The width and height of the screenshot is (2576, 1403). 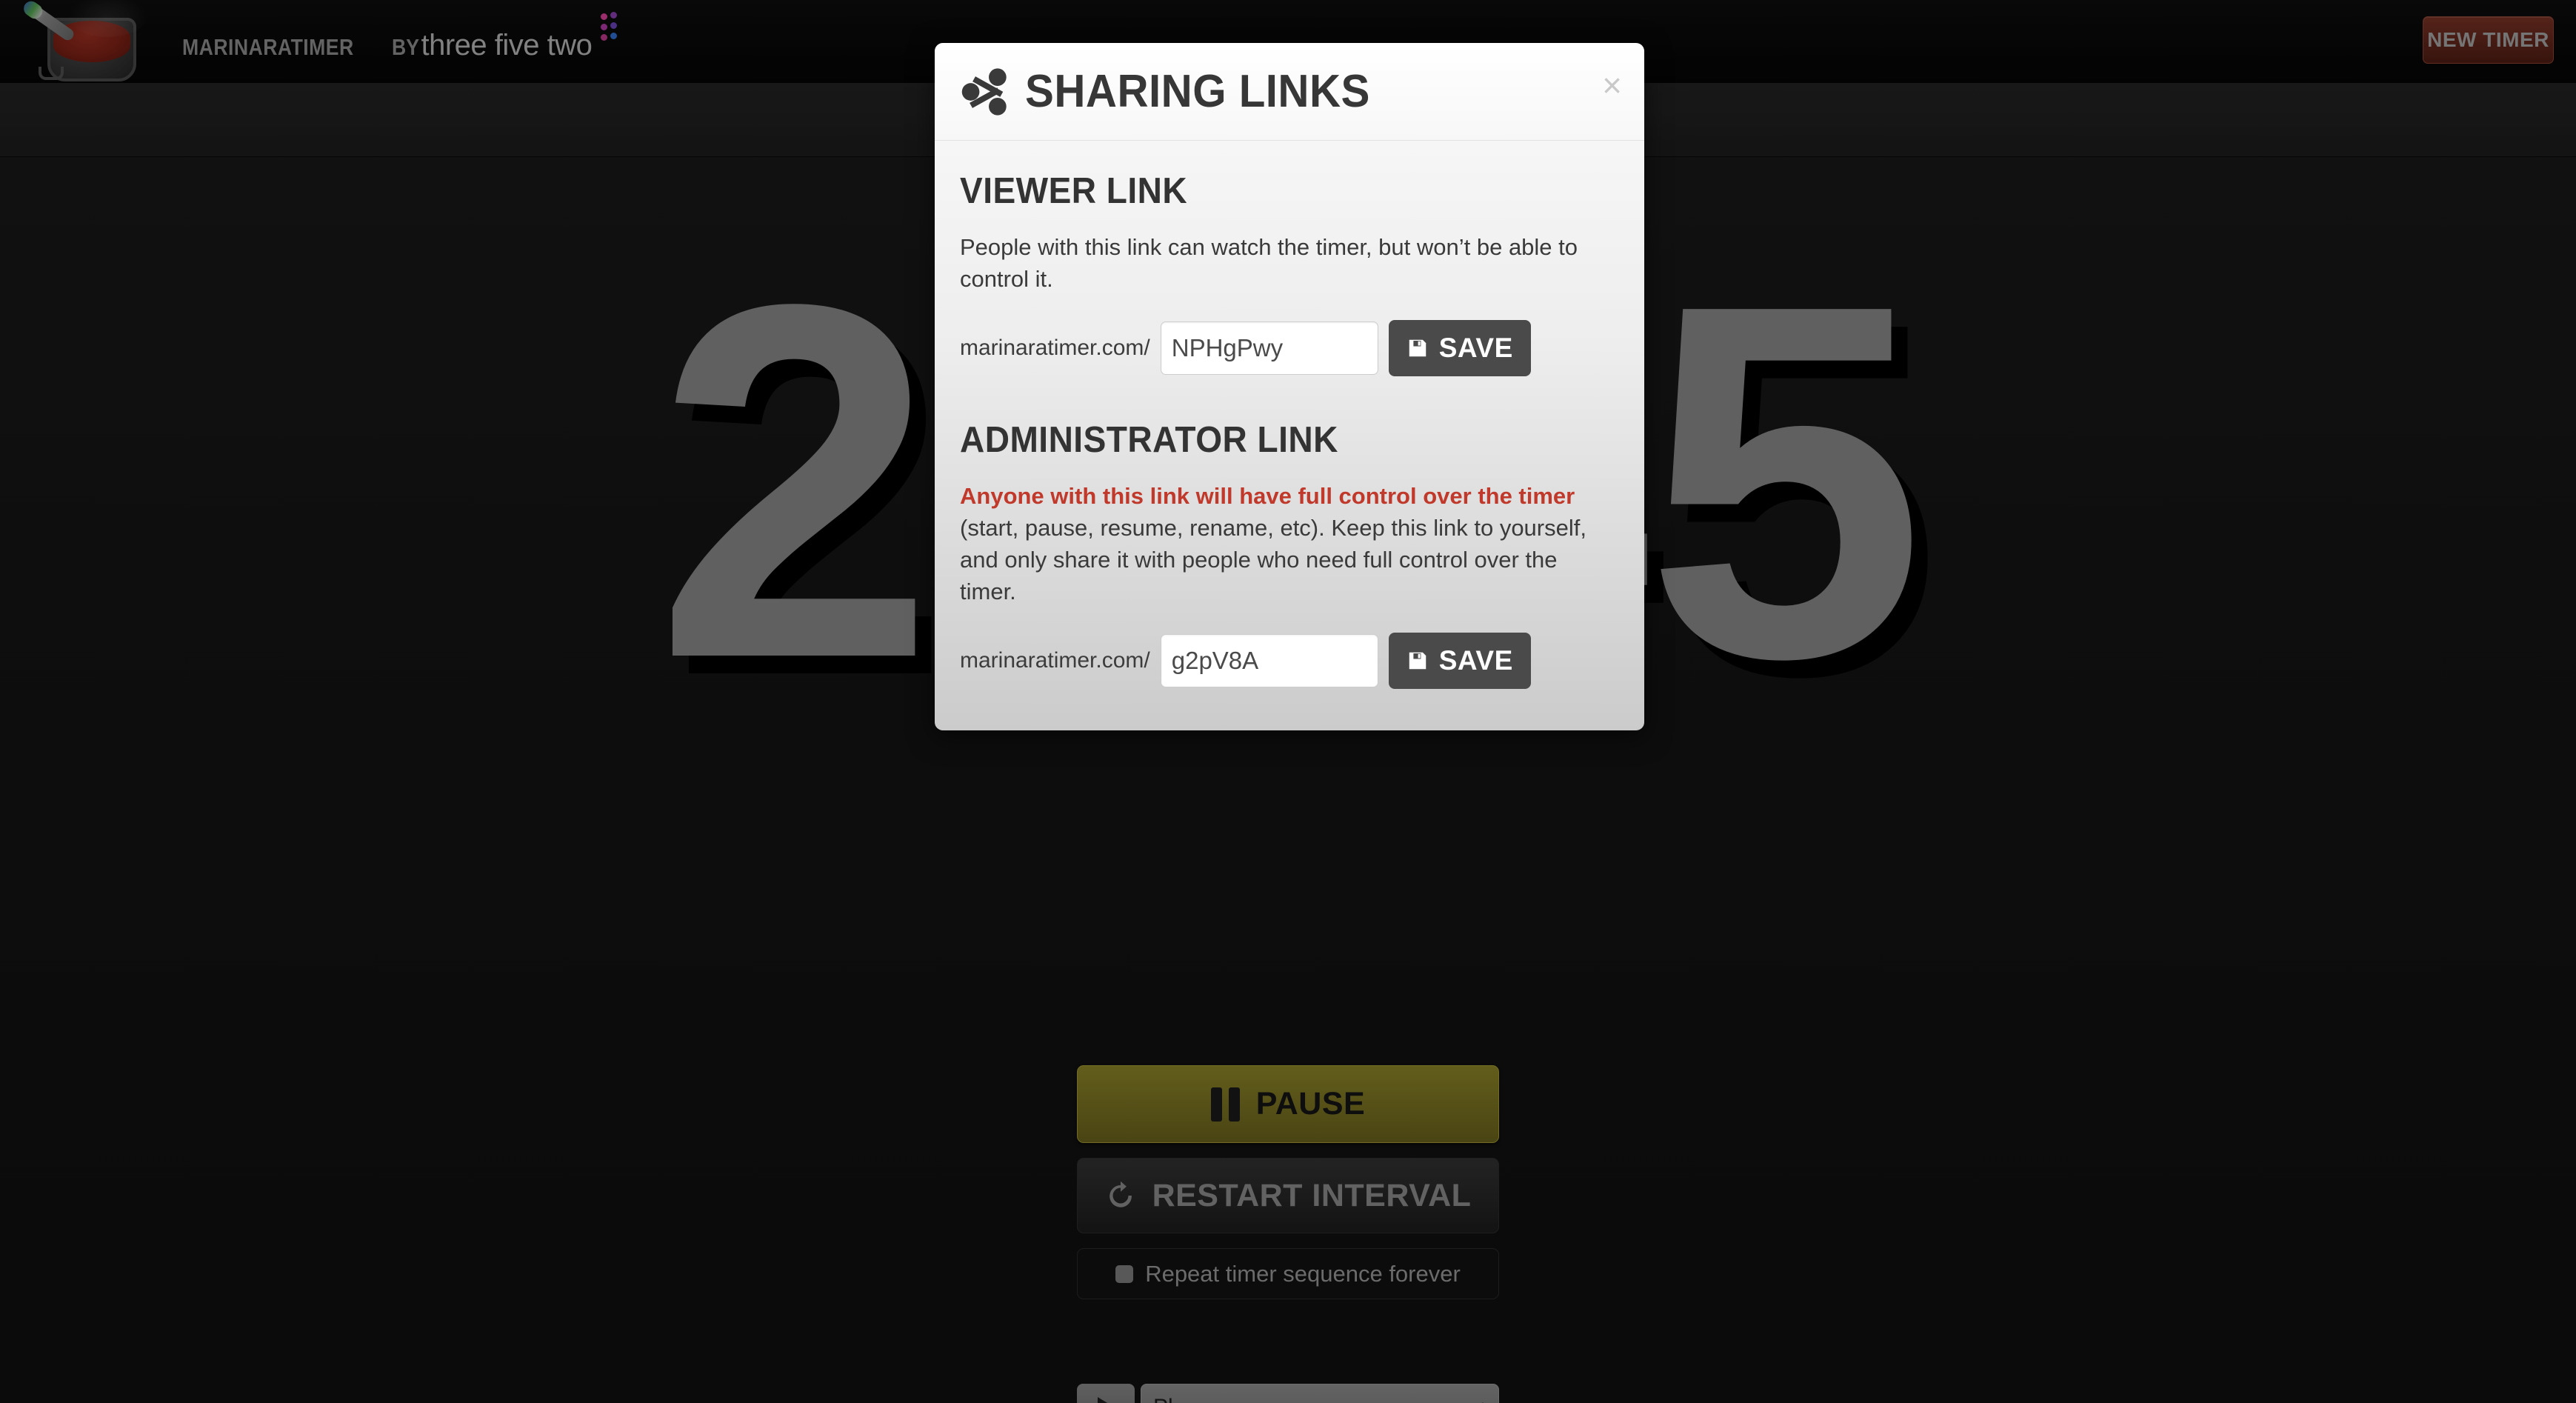 I want to click on administrator-link-heading: ADMINISTRATOR LINK, so click(x=1149, y=440).